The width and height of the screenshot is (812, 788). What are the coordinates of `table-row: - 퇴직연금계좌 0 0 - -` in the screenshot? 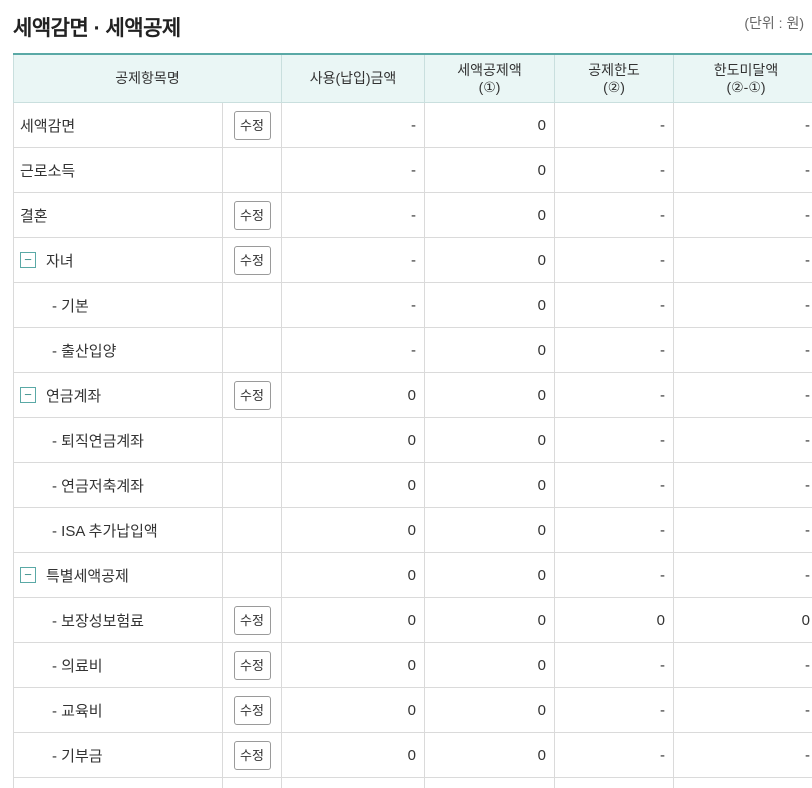 It's located at (412, 440).